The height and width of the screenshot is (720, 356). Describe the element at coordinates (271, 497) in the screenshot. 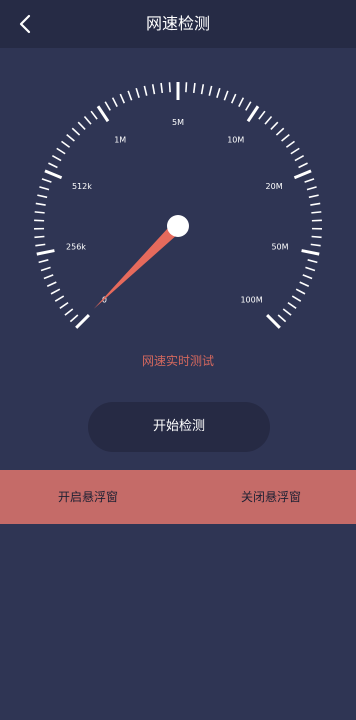

I see `close-floating-window-button: 关闭悬浮窗` at that location.